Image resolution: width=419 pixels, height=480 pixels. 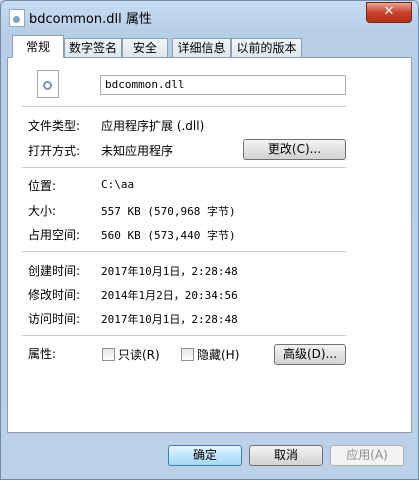 I want to click on accessed-value: 2017年10月1日，2:28:48, so click(x=169, y=319).